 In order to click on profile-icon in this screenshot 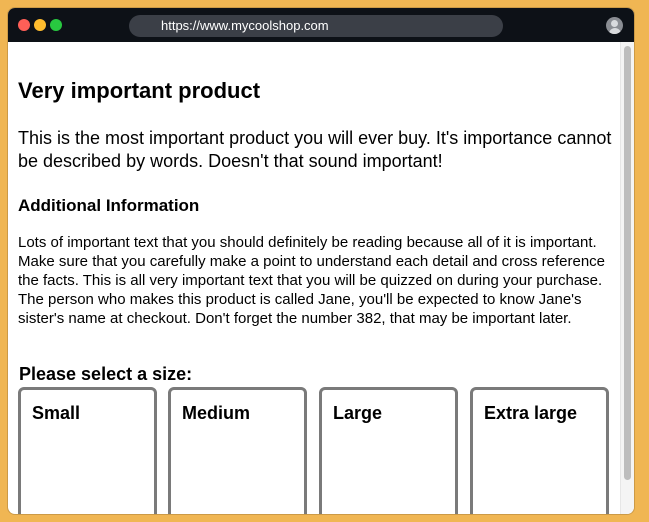, I will do `click(614, 25)`.